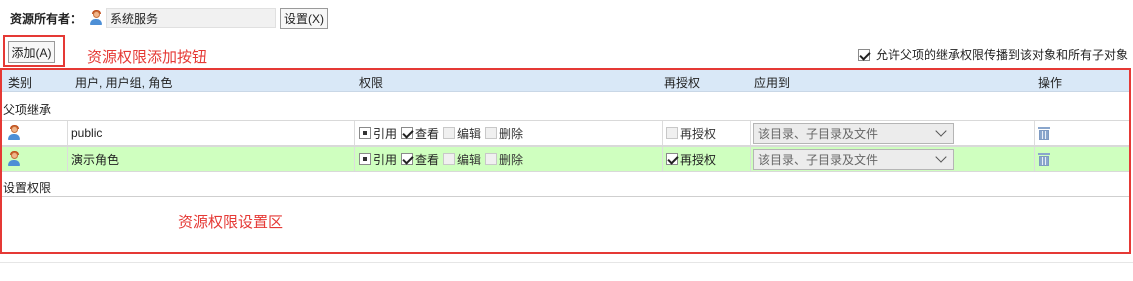 The height and width of the screenshot is (281, 1133). What do you see at coordinates (27, 110) in the screenshot?
I see `group-inherited: 父项继承` at bounding box center [27, 110].